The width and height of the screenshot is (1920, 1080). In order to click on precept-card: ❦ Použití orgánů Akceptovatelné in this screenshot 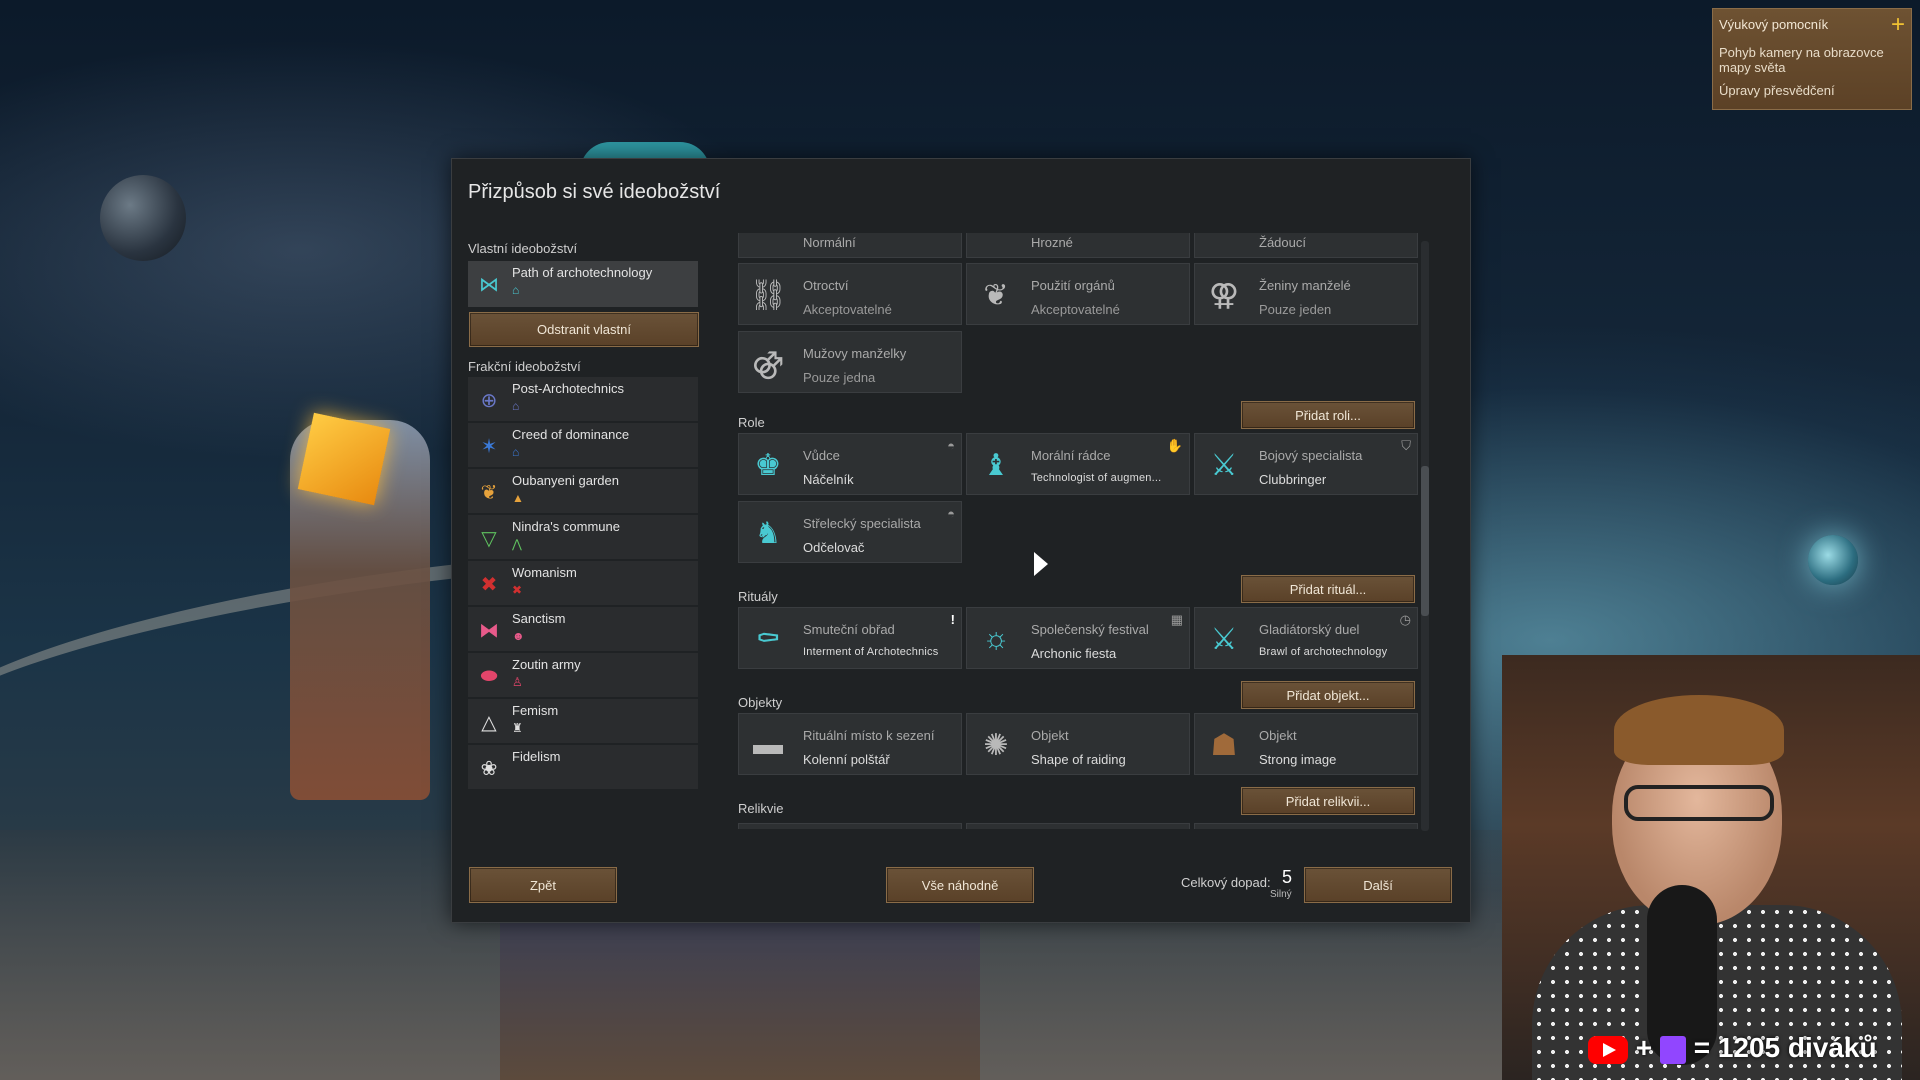, I will do `click(1078, 294)`.